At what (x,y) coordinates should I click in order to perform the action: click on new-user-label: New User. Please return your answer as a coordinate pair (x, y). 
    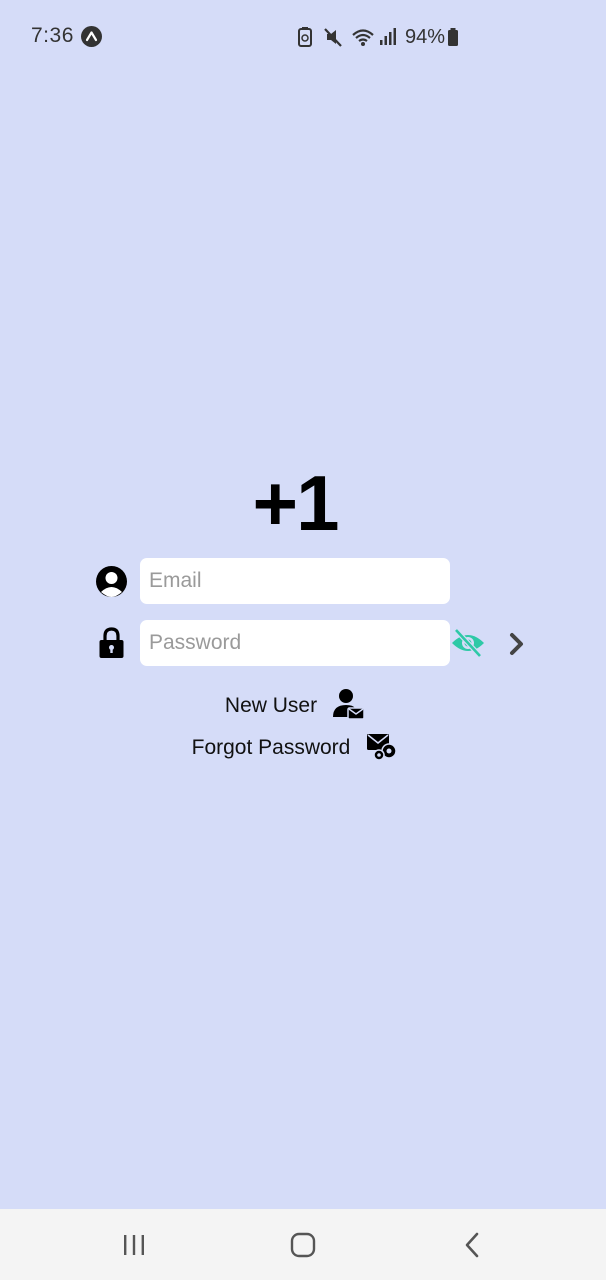
    Looking at the image, I should click on (271, 705).